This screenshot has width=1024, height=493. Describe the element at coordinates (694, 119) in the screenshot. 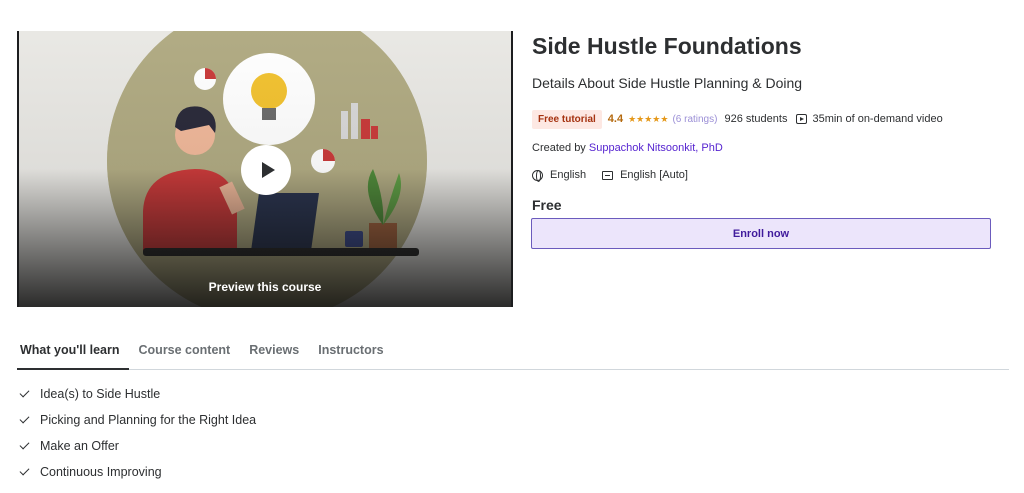

I see `ratings-count-link: (6 ratings)` at that location.